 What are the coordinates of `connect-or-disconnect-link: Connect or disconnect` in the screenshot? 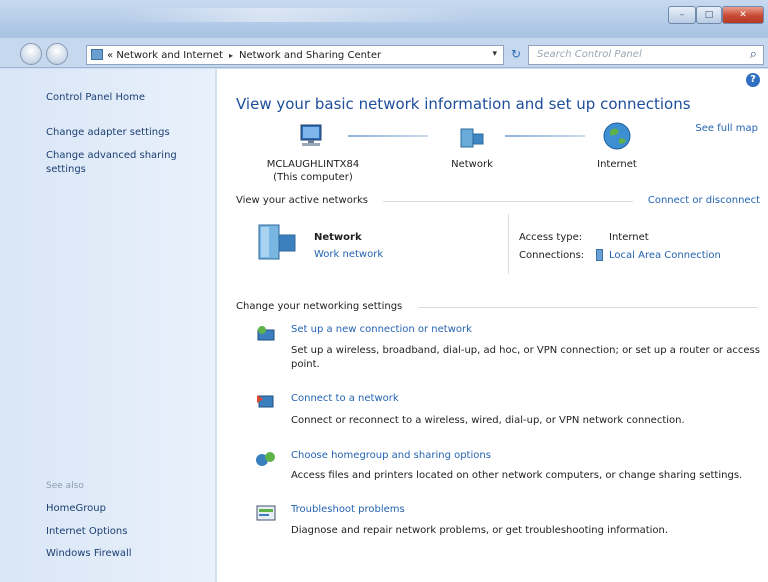 It's located at (704, 200).